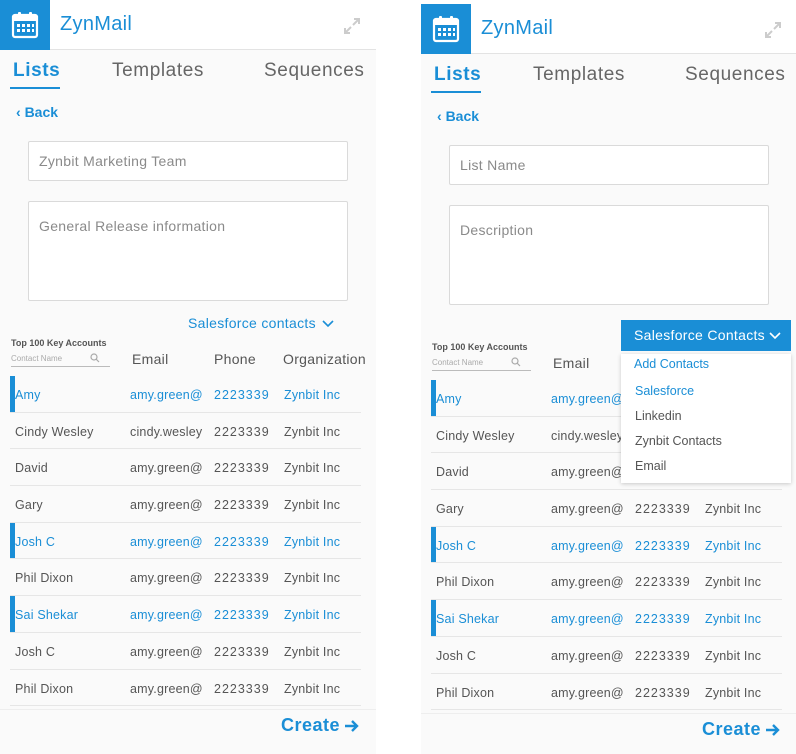 This screenshot has height=754, width=796. I want to click on calendar-logo, so click(446, 29).